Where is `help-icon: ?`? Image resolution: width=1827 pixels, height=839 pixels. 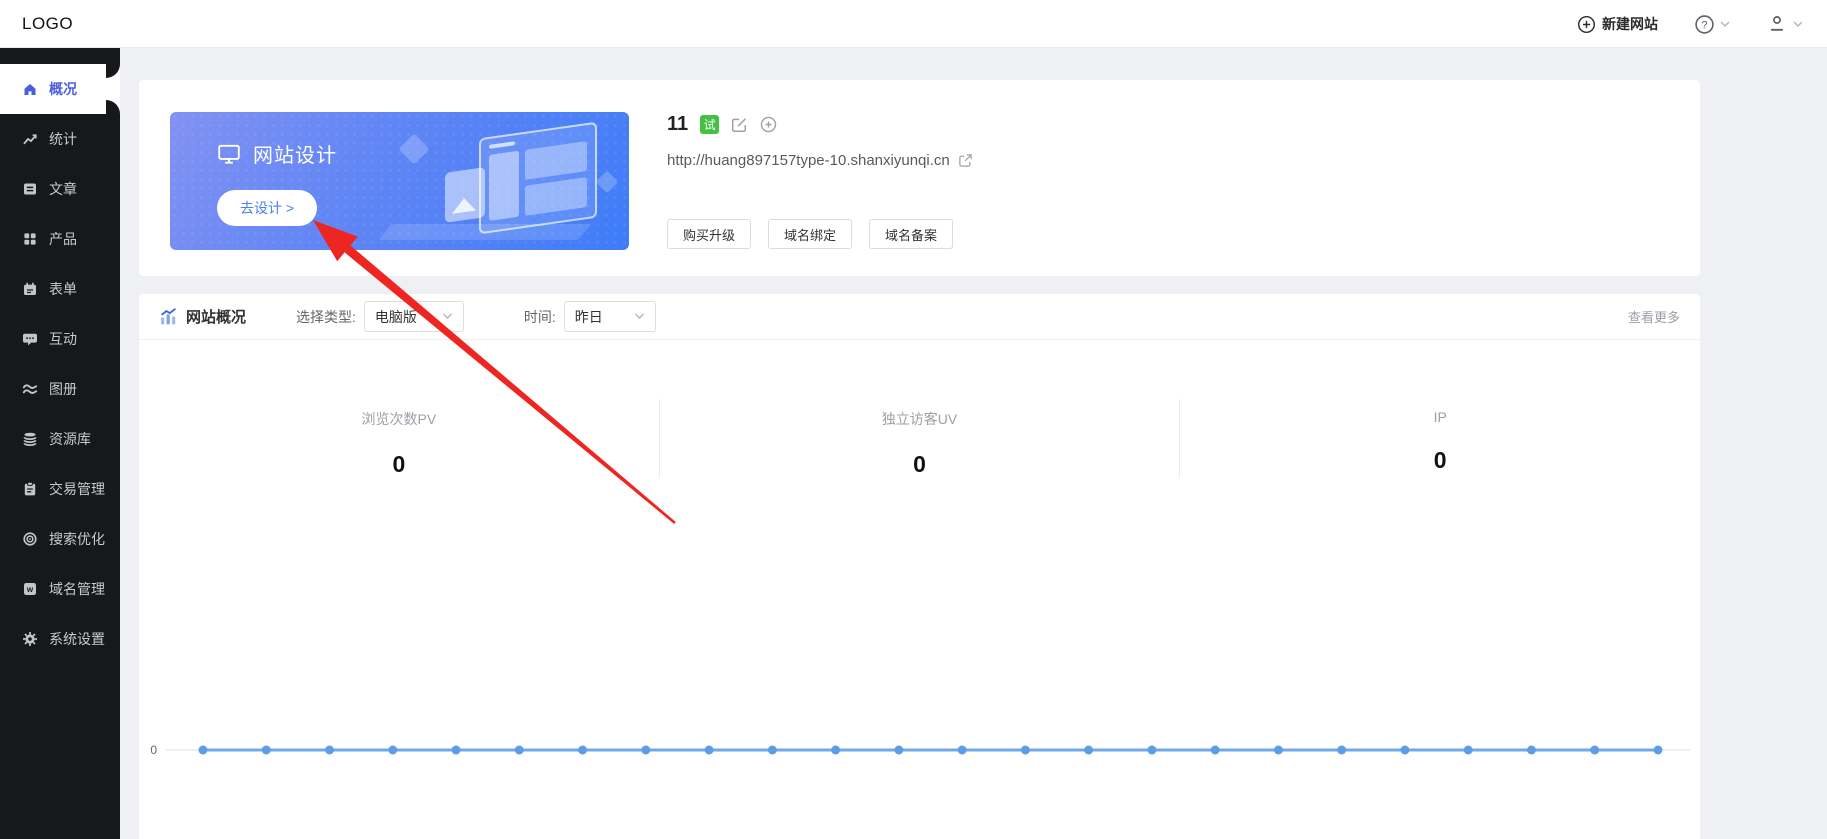
help-icon: ? is located at coordinates (1704, 24).